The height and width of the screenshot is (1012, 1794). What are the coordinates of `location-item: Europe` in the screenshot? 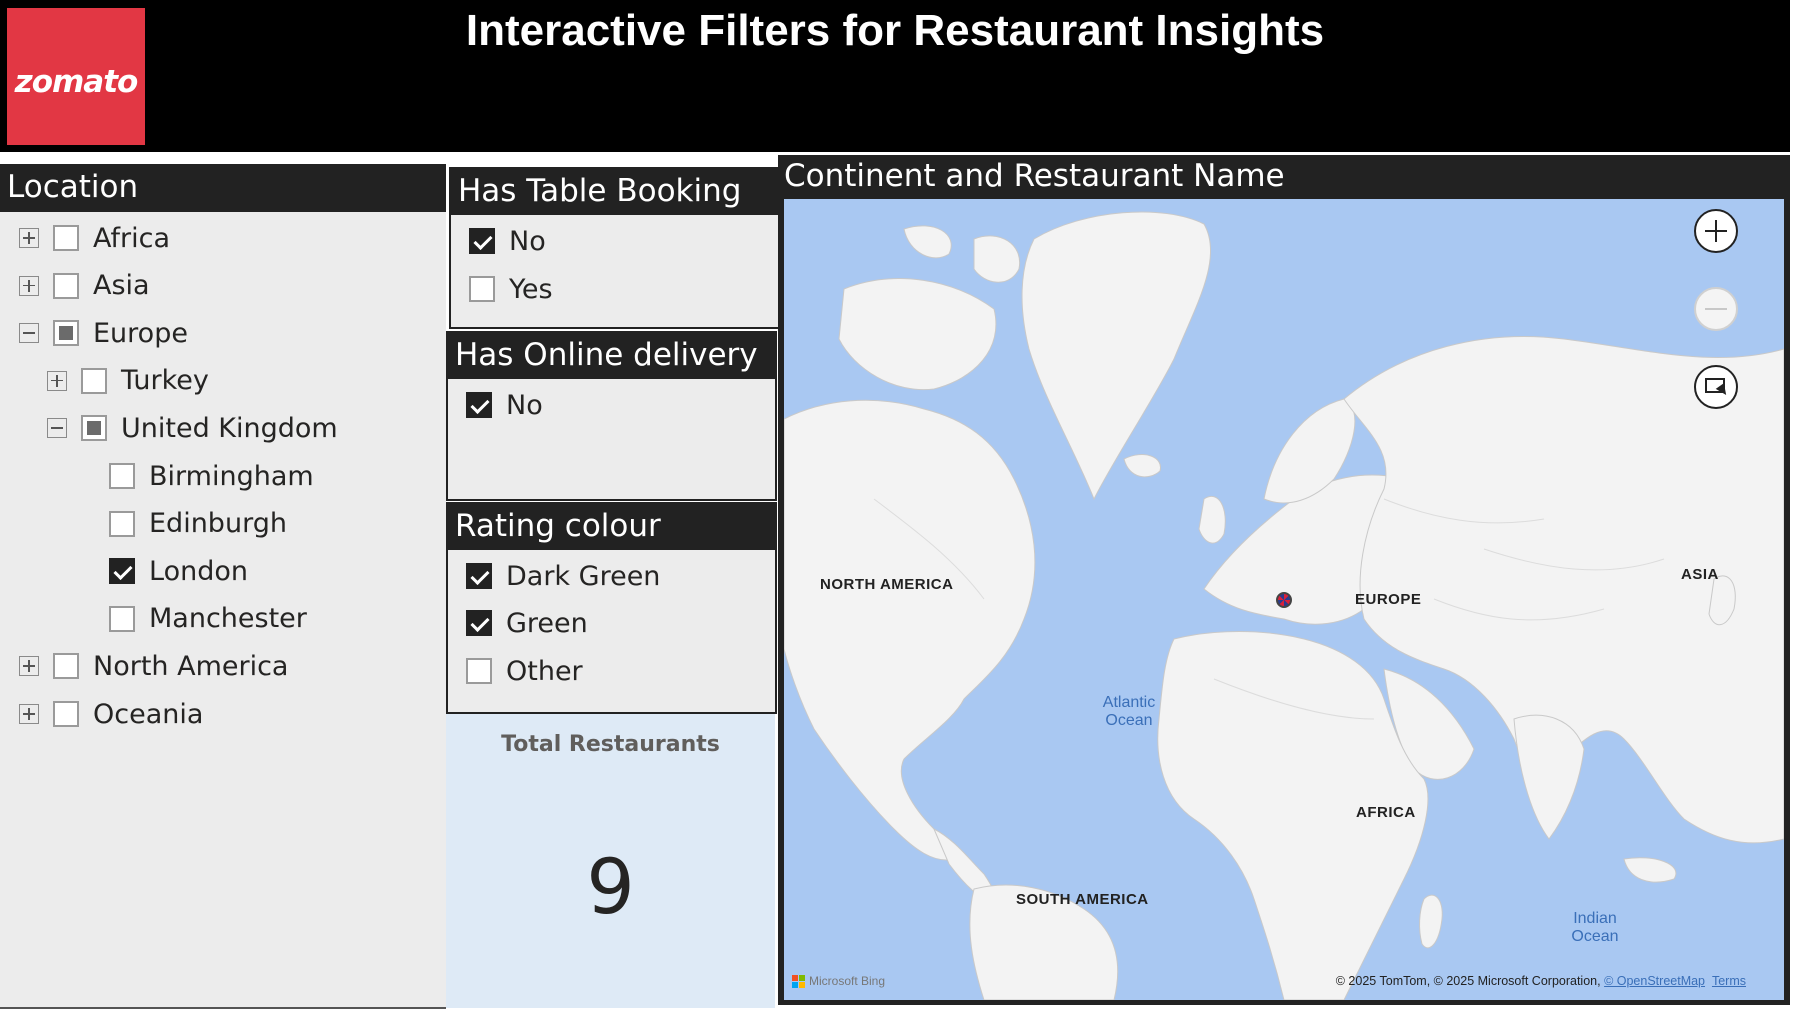 It's located at (103, 333).